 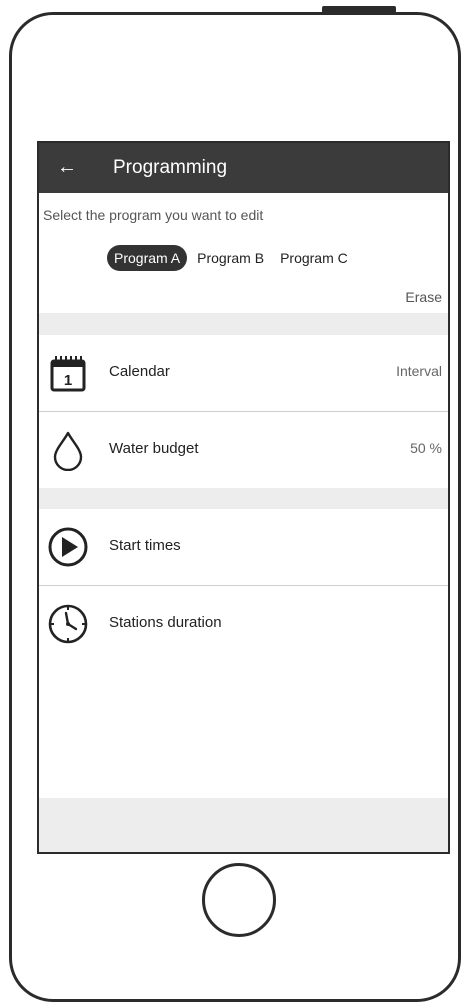 I want to click on tab-program-a: Program A, so click(x=147, y=258).